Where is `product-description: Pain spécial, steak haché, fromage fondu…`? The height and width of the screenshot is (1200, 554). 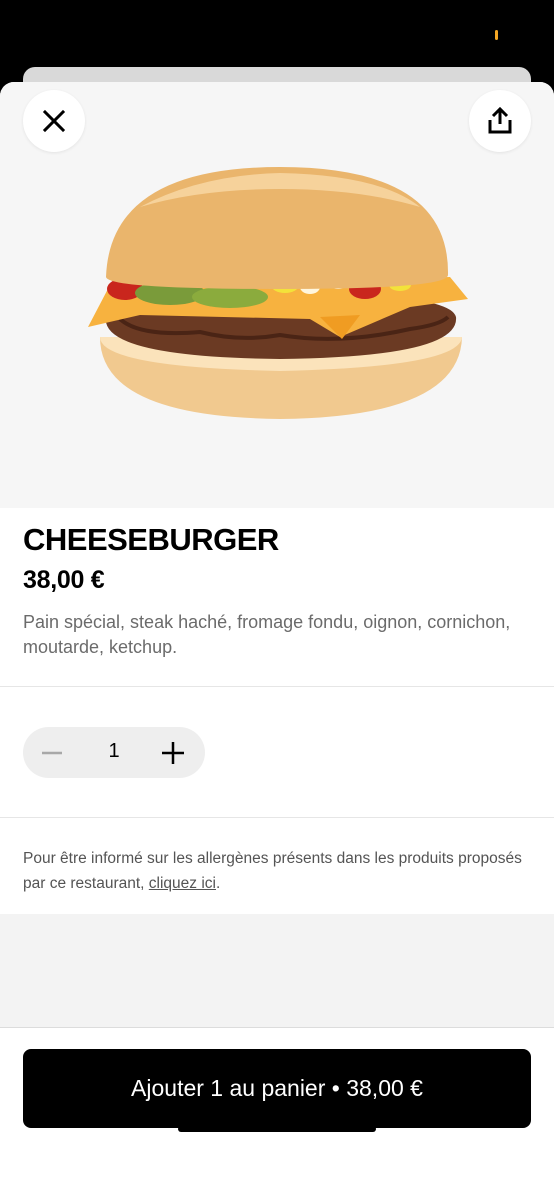
product-description: Pain spécial, steak haché, fromage fondu… is located at coordinates (267, 634).